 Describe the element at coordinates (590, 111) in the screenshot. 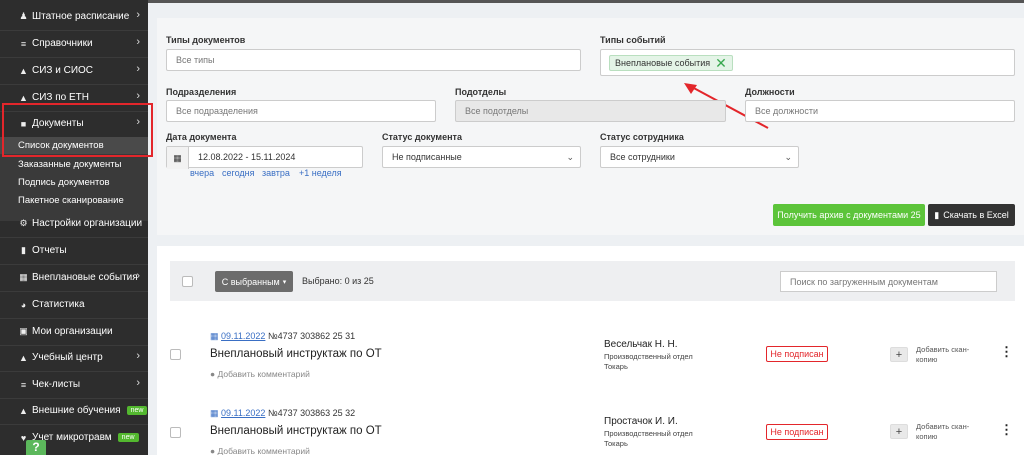

I see `subdepartments-select: Все подотделы` at that location.